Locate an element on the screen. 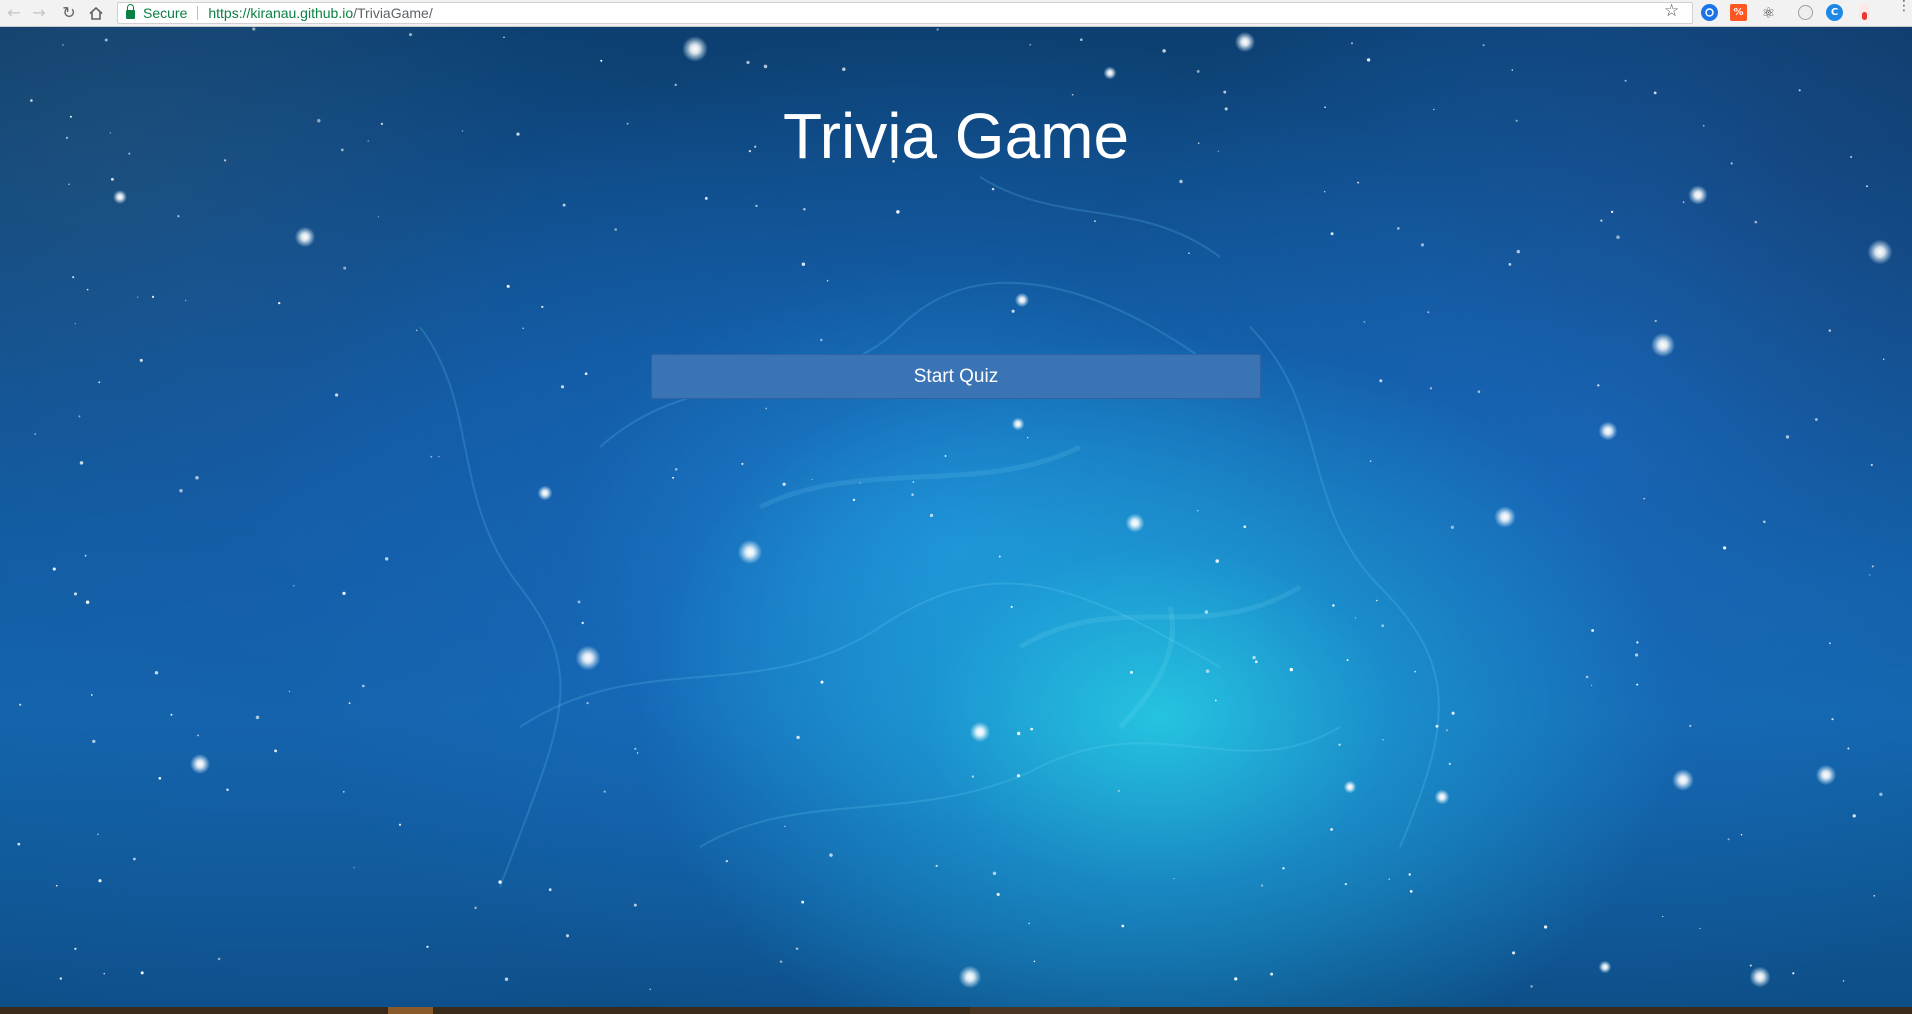  extension-blue-c-icon: C is located at coordinates (1834, 12).